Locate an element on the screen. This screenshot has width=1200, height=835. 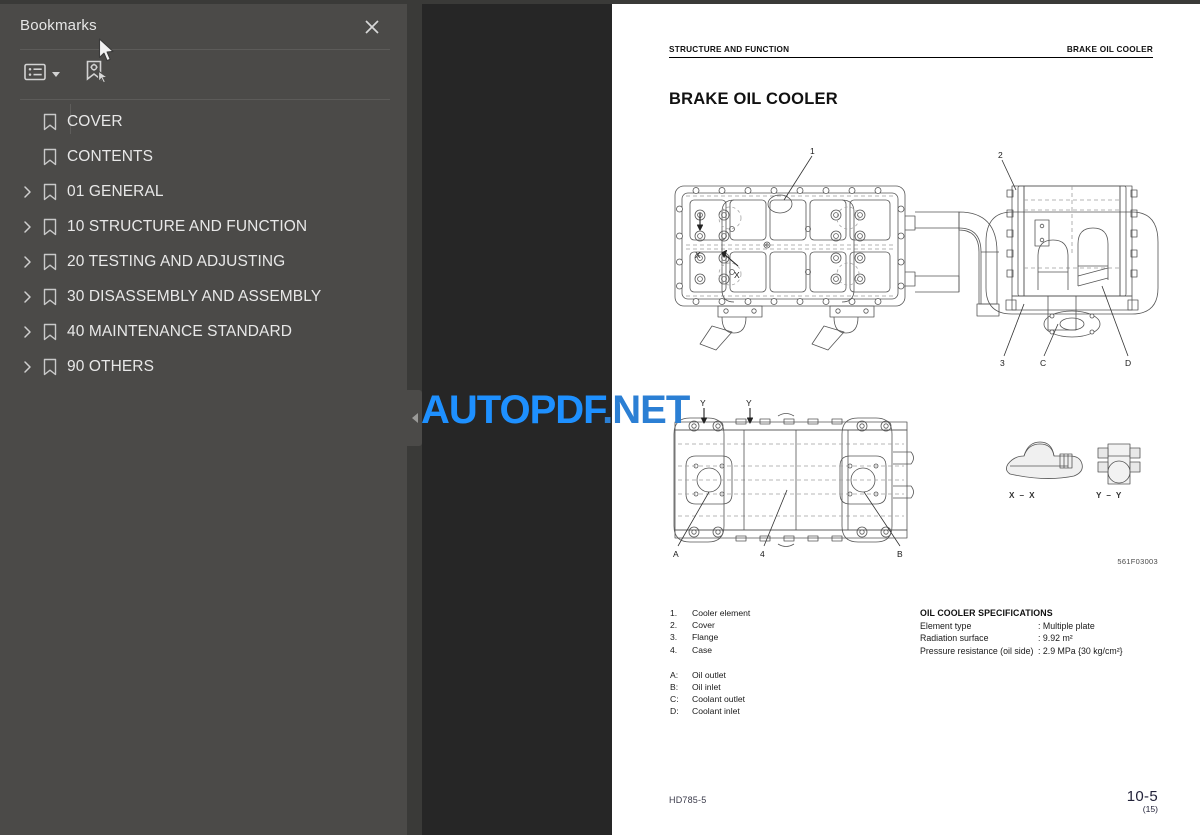
bookmark-item-6: 40 MAINTENANCE STANDARD is located at coordinates (203, 331).